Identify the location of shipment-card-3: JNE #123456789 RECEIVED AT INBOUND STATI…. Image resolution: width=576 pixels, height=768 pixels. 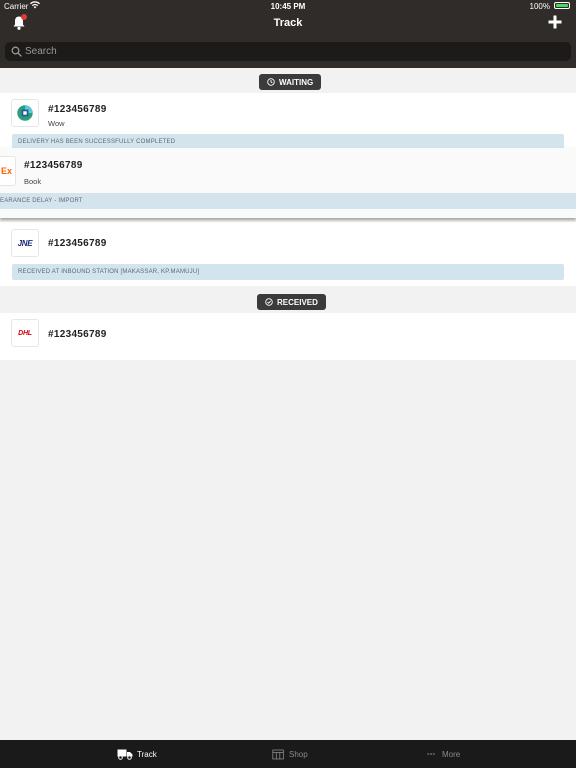
(288, 254).